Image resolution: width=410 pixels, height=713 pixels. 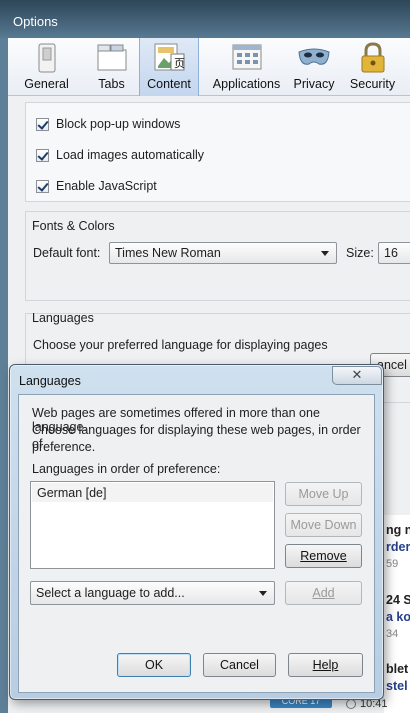 I want to click on remove-button: Remove, so click(x=323, y=556).